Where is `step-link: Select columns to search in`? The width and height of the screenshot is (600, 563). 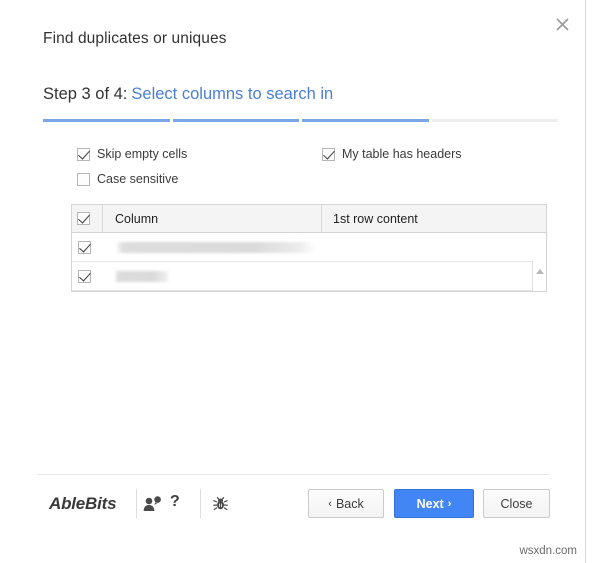
step-link: Select columns to search in is located at coordinates (232, 94).